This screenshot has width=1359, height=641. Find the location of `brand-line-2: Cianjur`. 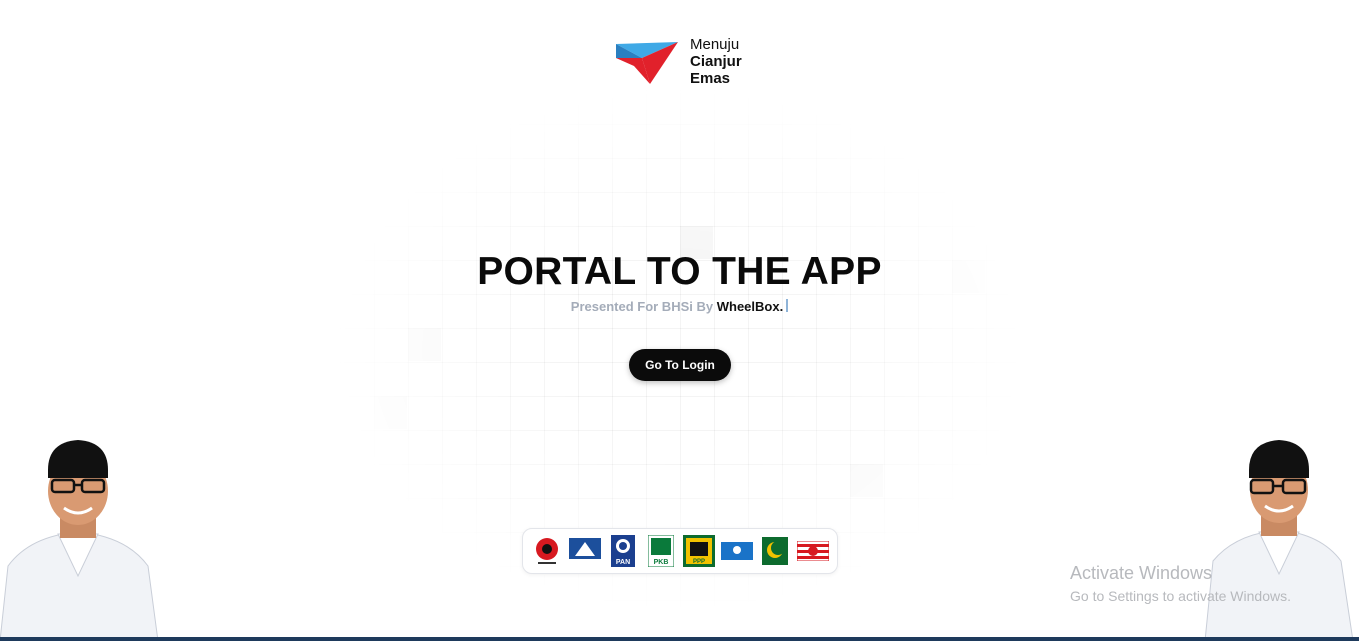

brand-line-2: Cianjur is located at coordinates (716, 61).